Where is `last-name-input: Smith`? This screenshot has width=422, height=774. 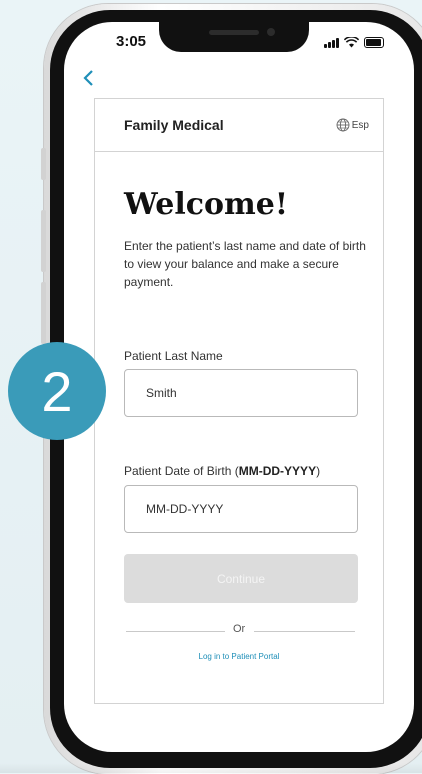
last-name-input: Smith is located at coordinates (241, 393).